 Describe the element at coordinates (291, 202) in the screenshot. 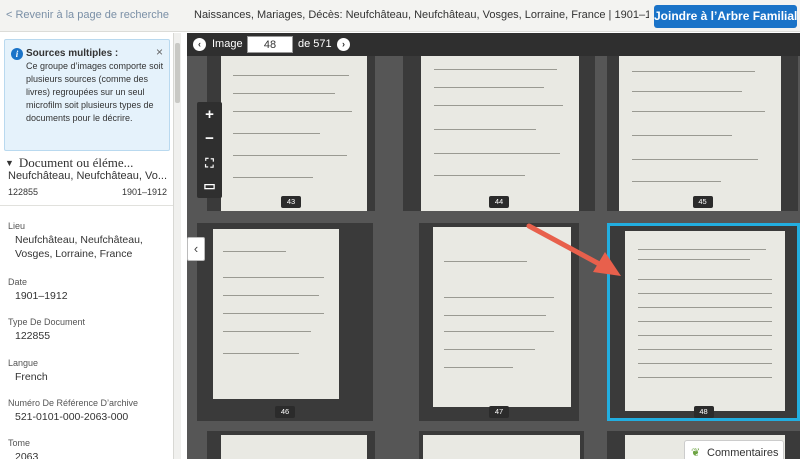

I see `thumbnail-number: 43` at that location.